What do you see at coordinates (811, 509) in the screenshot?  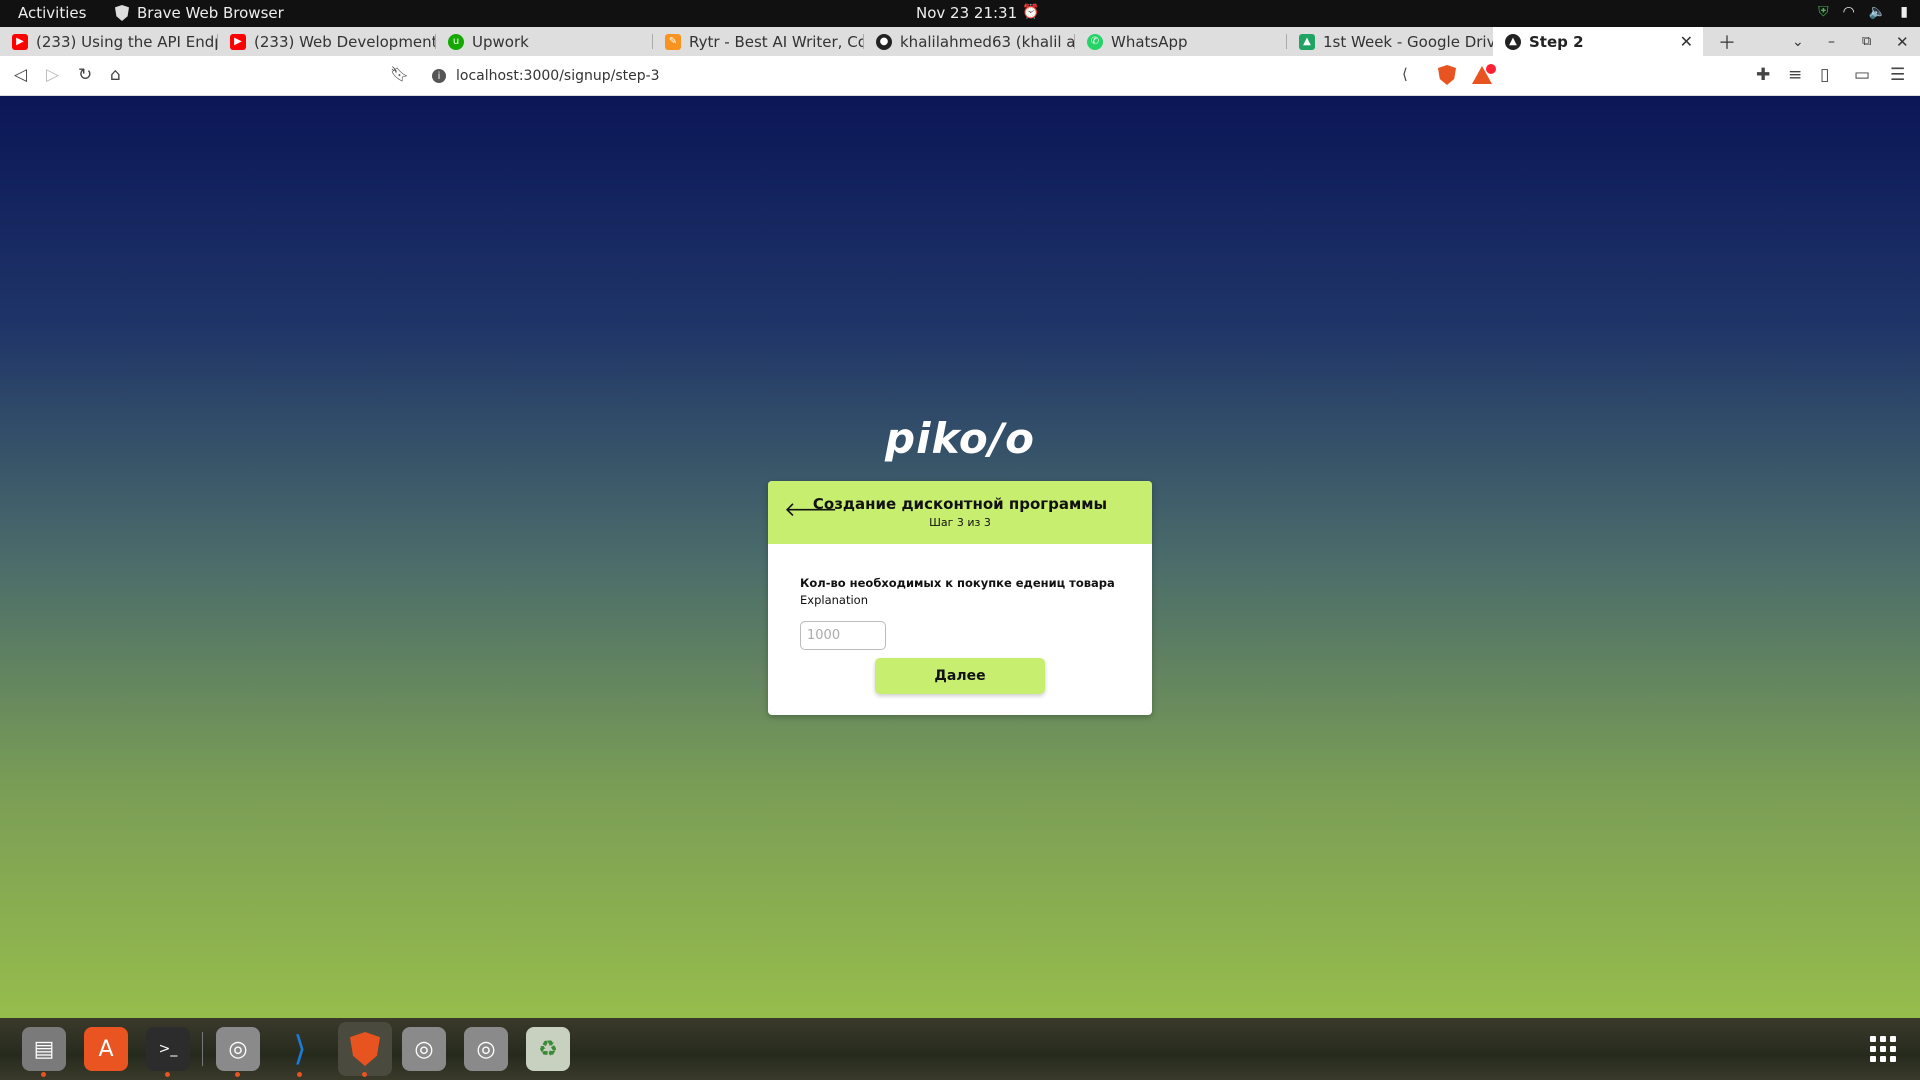 I see `back-arrow-icon: 🡐` at bounding box center [811, 509].